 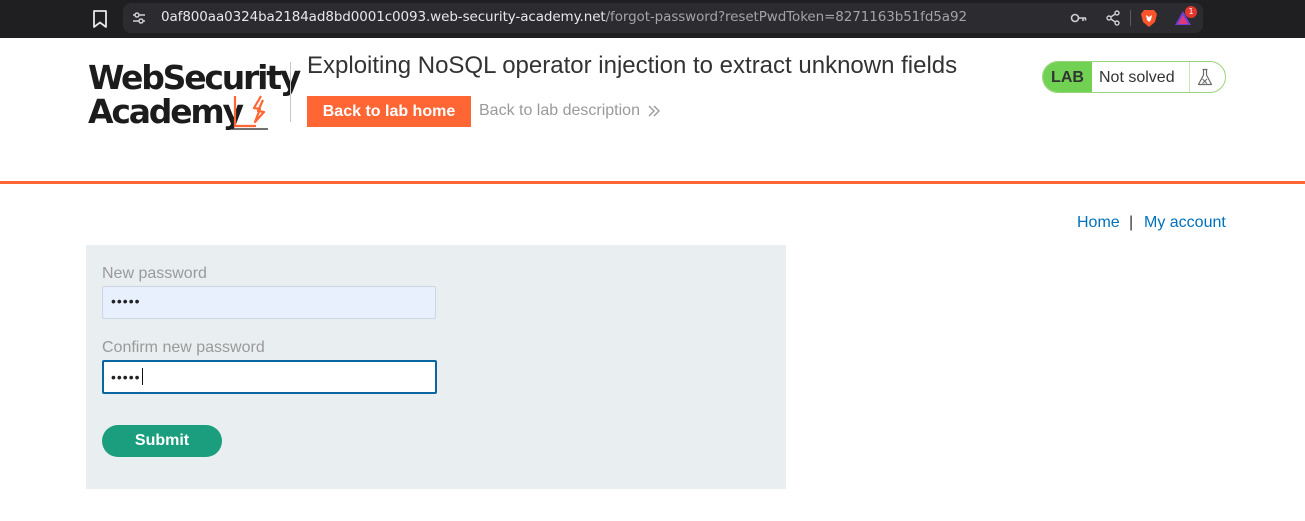 I want to click on back-to-lab-home-button: Back to lab home, so click(x=389, y=111).